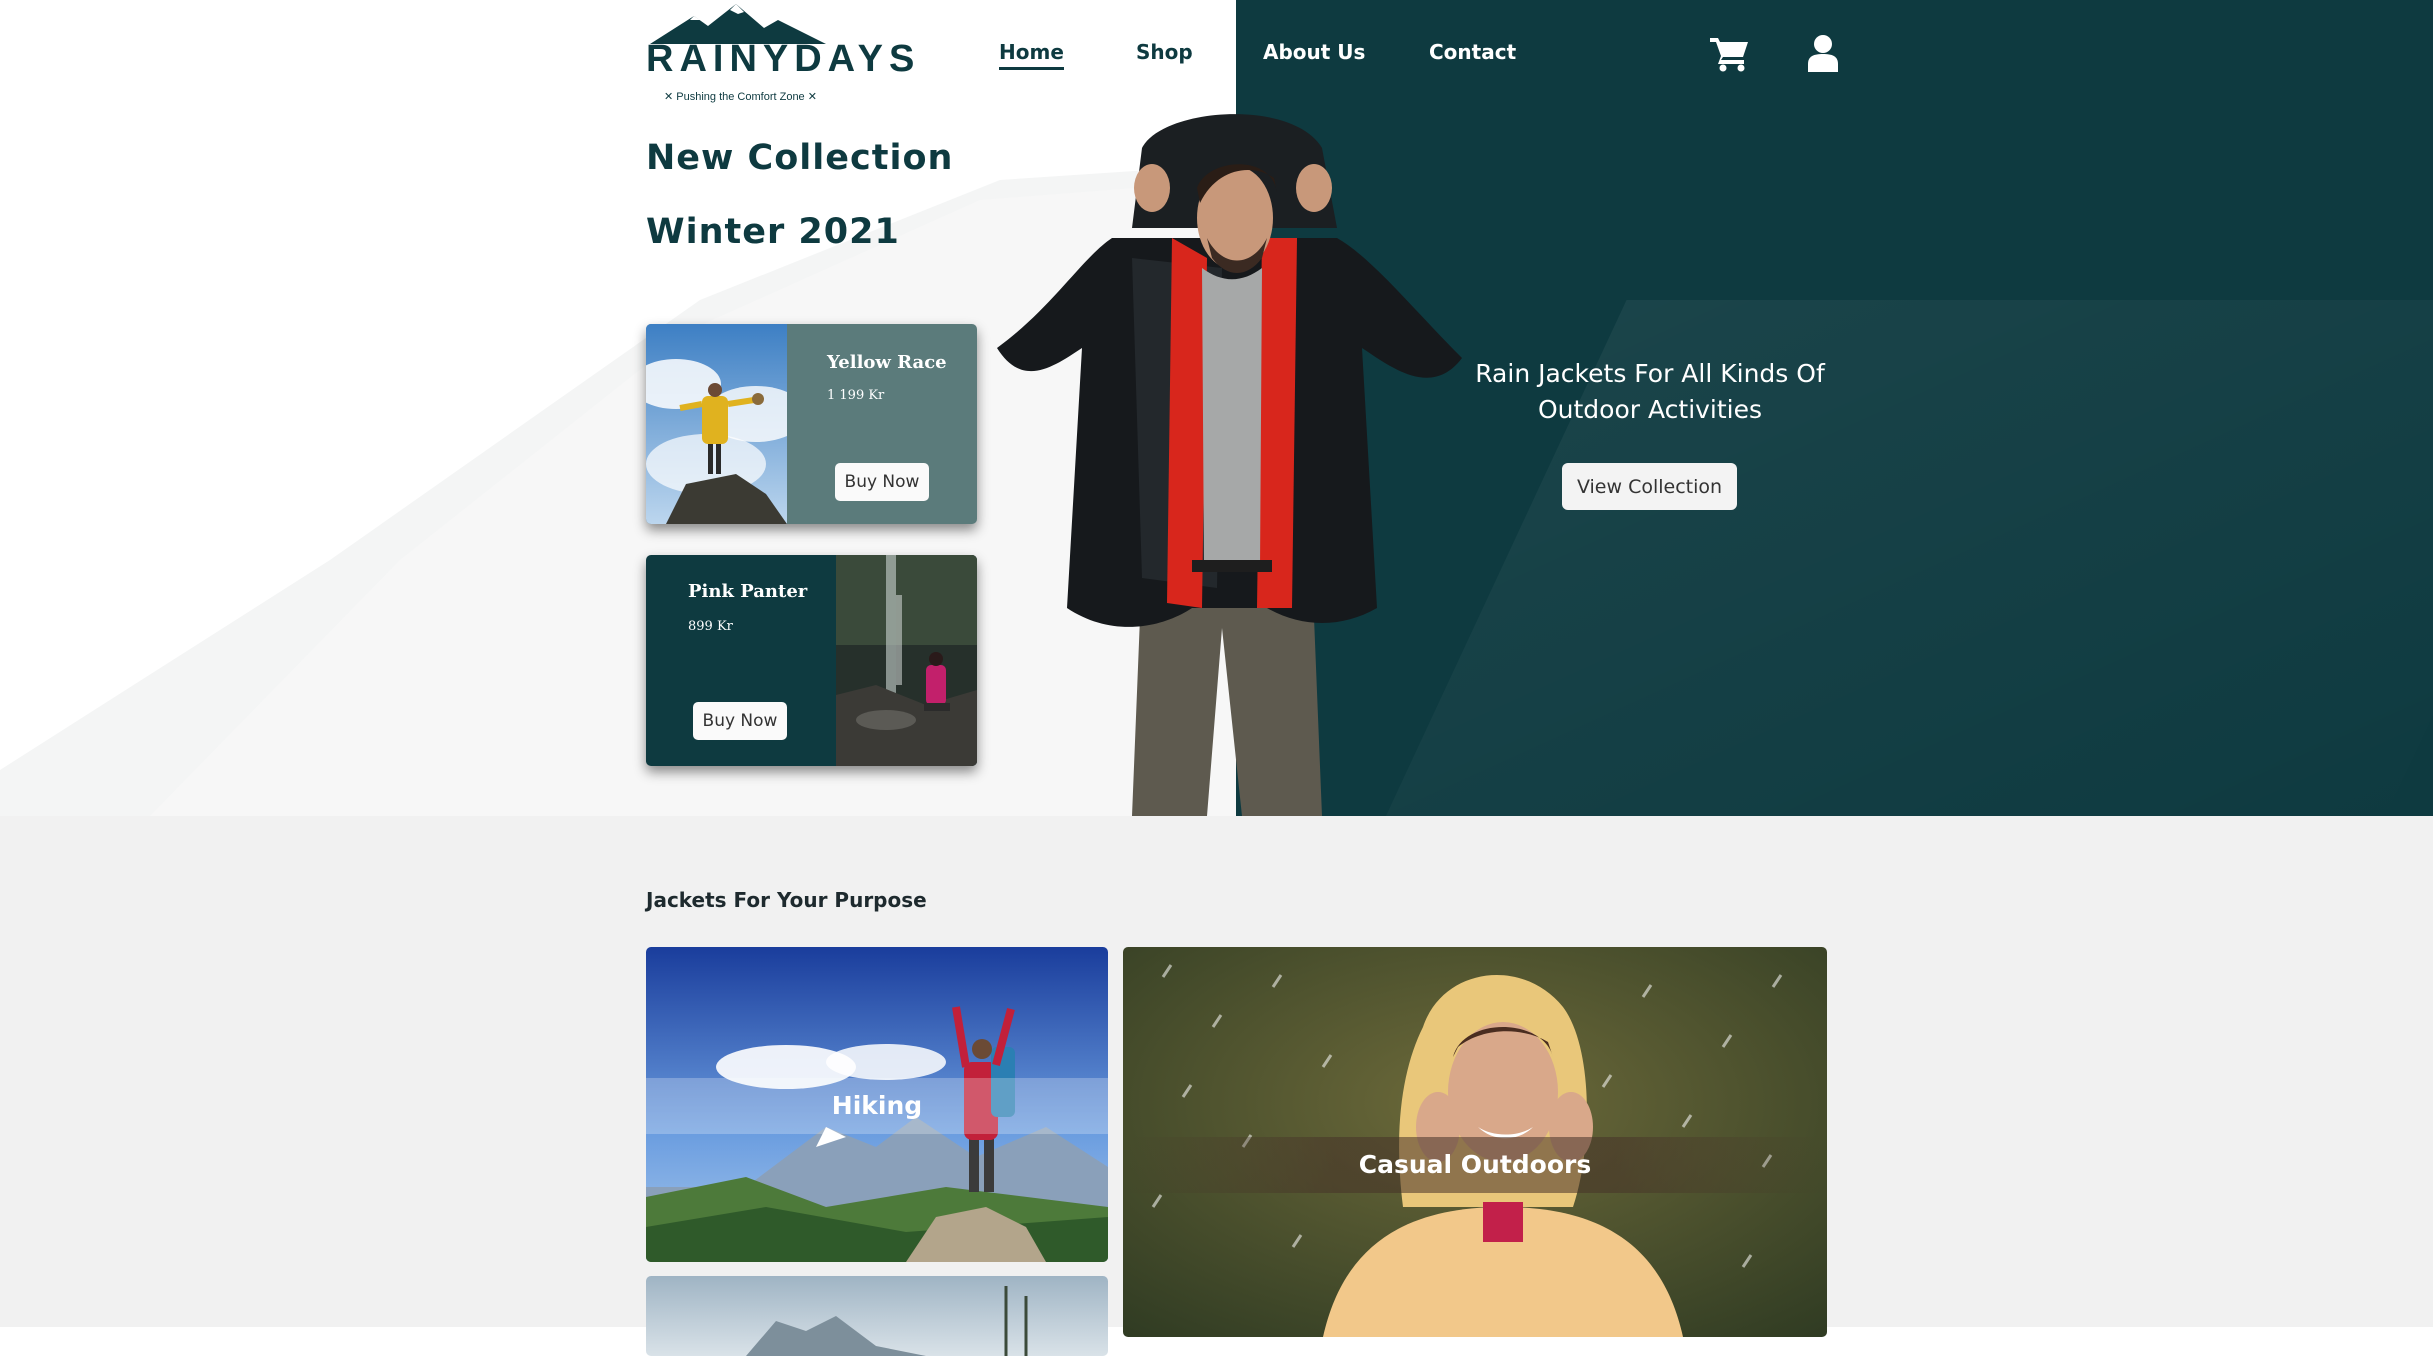 The height and width of the screenshot is (1356, 2433). Describe the element at coordinates (1472, 52) in the screenshot. I see `nav-contact: Contact` at that location.